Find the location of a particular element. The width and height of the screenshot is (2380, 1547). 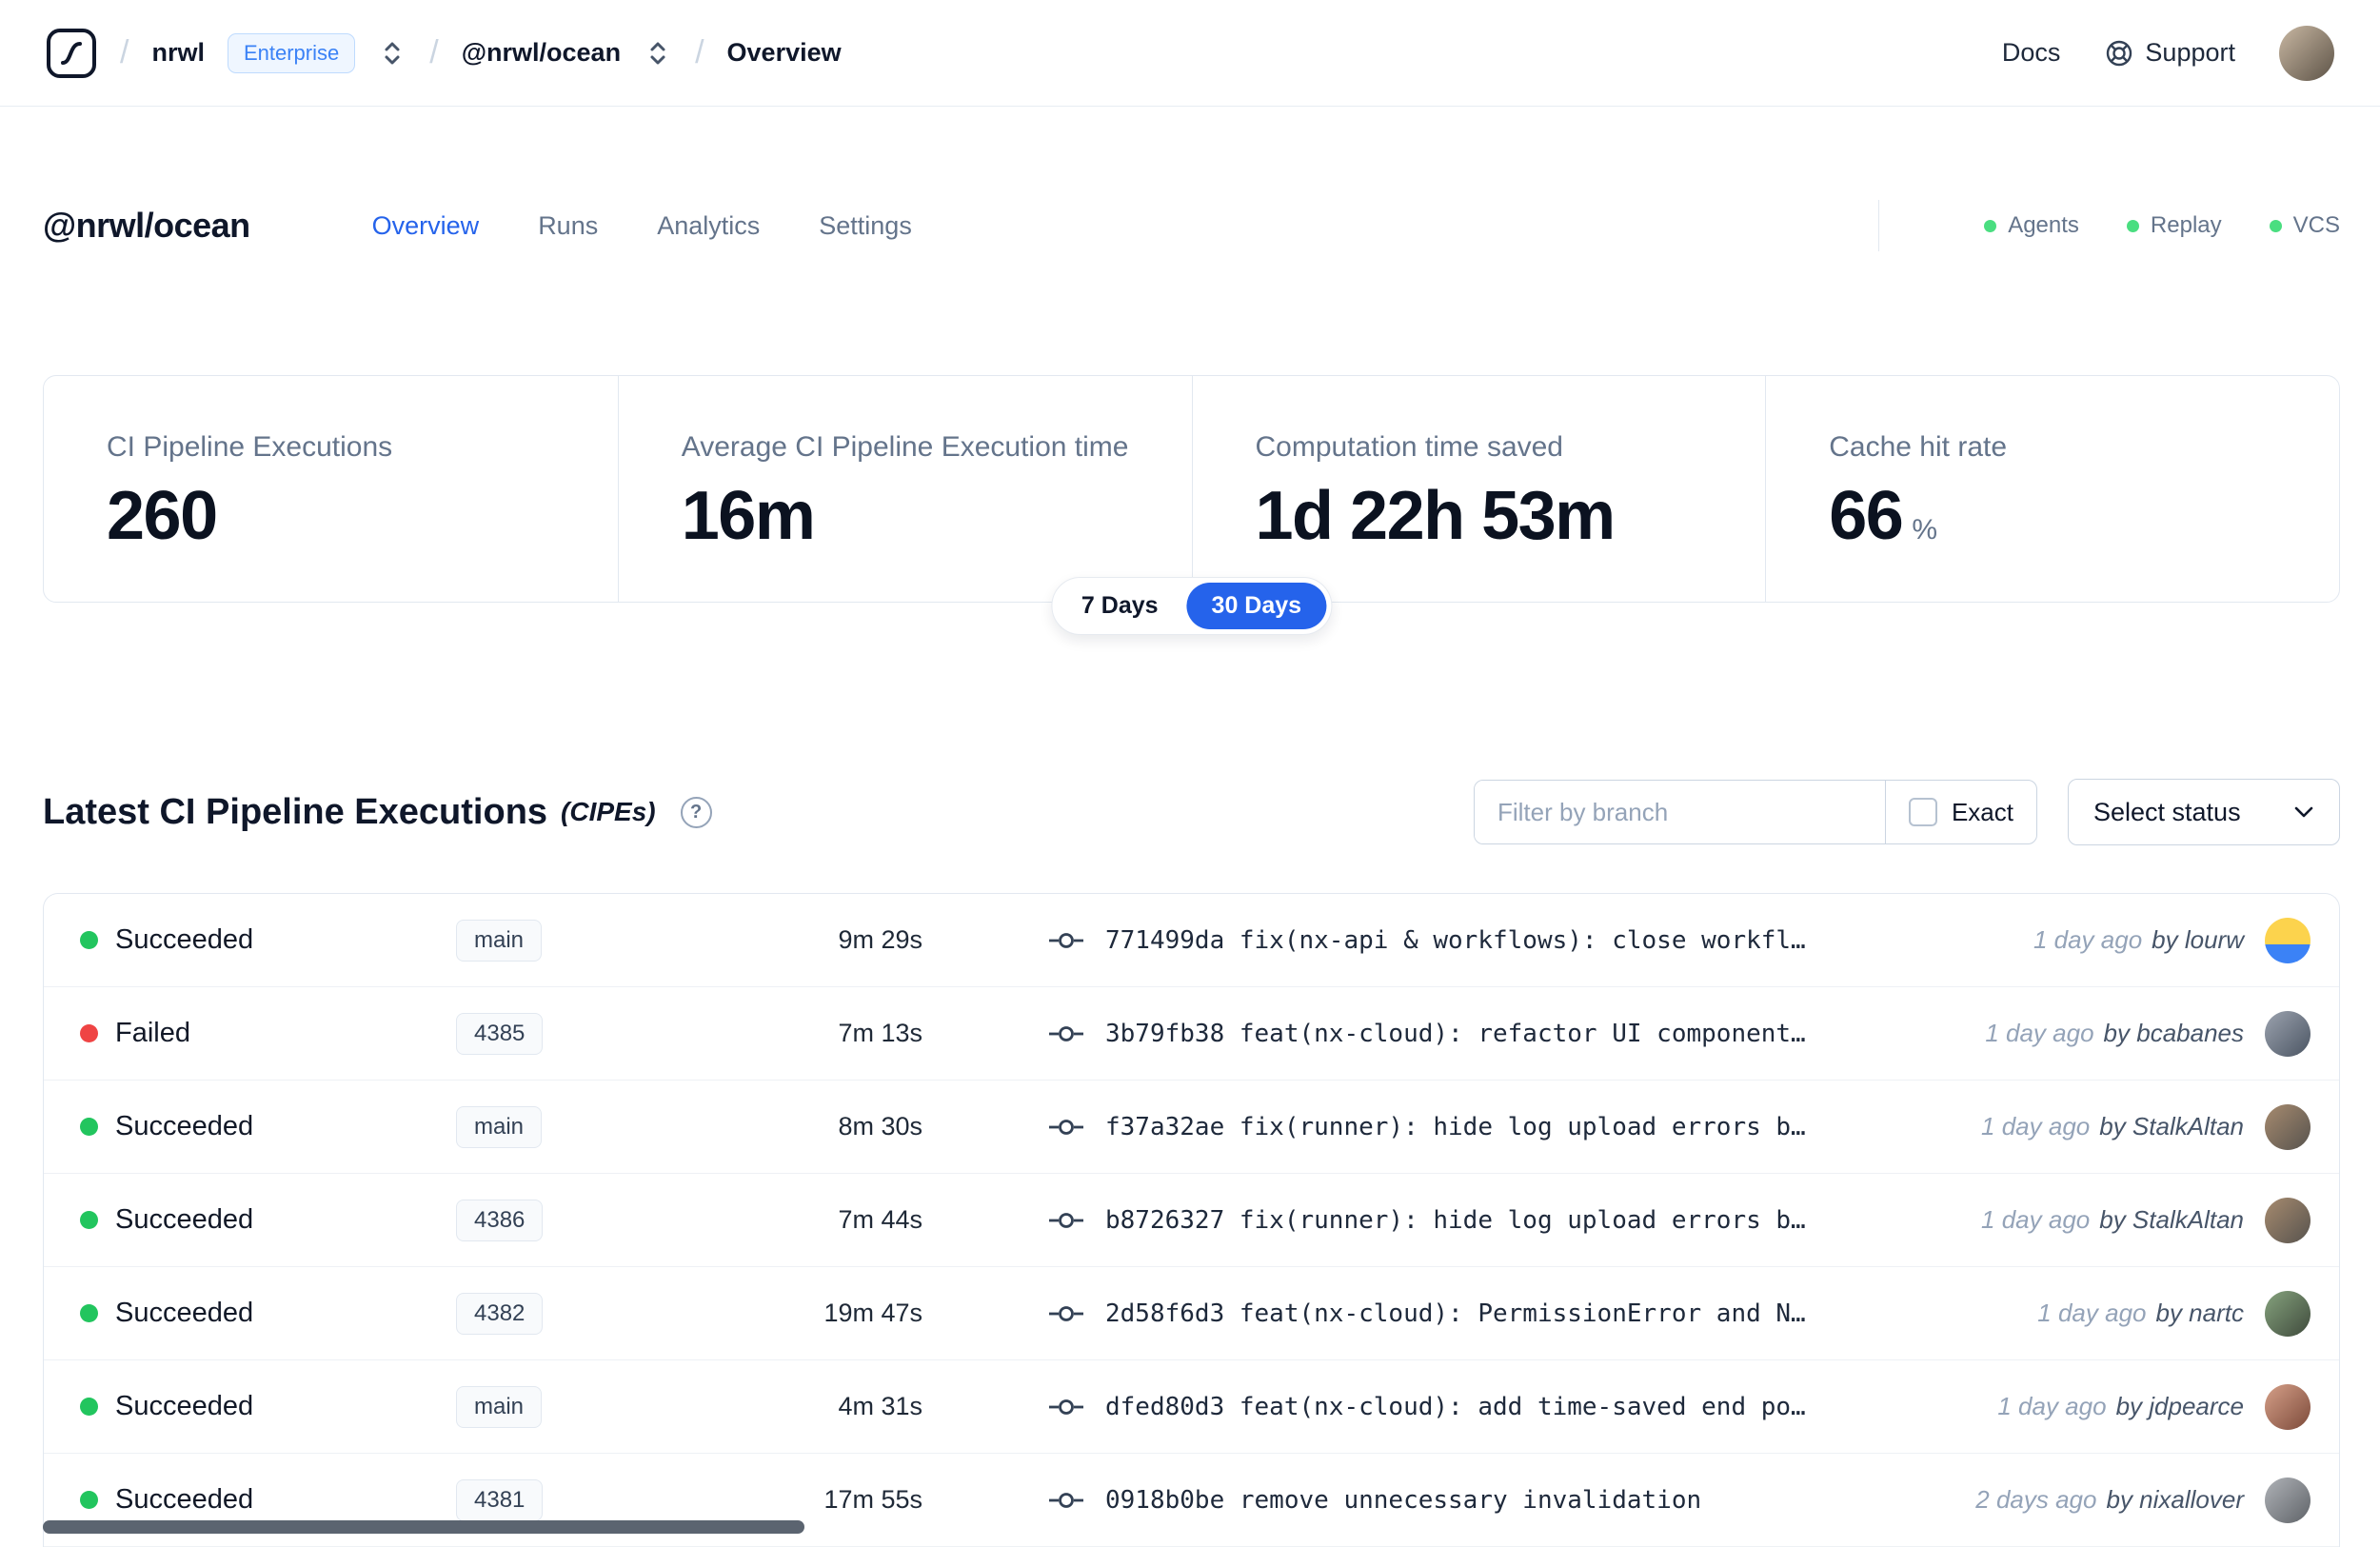

branch-filter-input is located at coordinates (1680, 812).